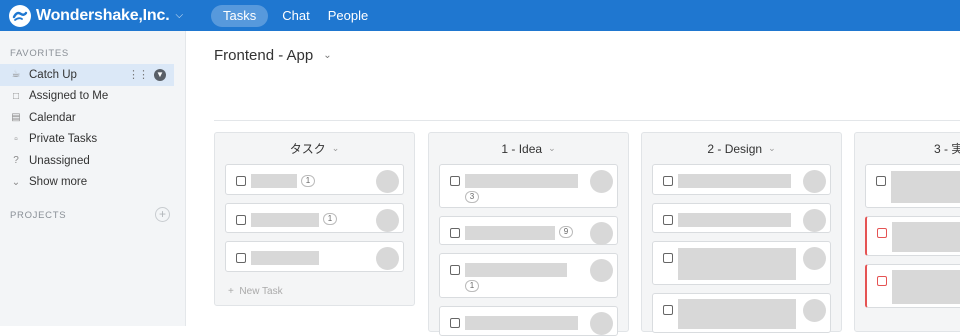 Image resolution: width=960 pixels, height=336 pixels. What do you see at coordinates (264, 55) in the screenshot?
I see `project-title-text: Frontend - App` at bounding box center [264, 55].